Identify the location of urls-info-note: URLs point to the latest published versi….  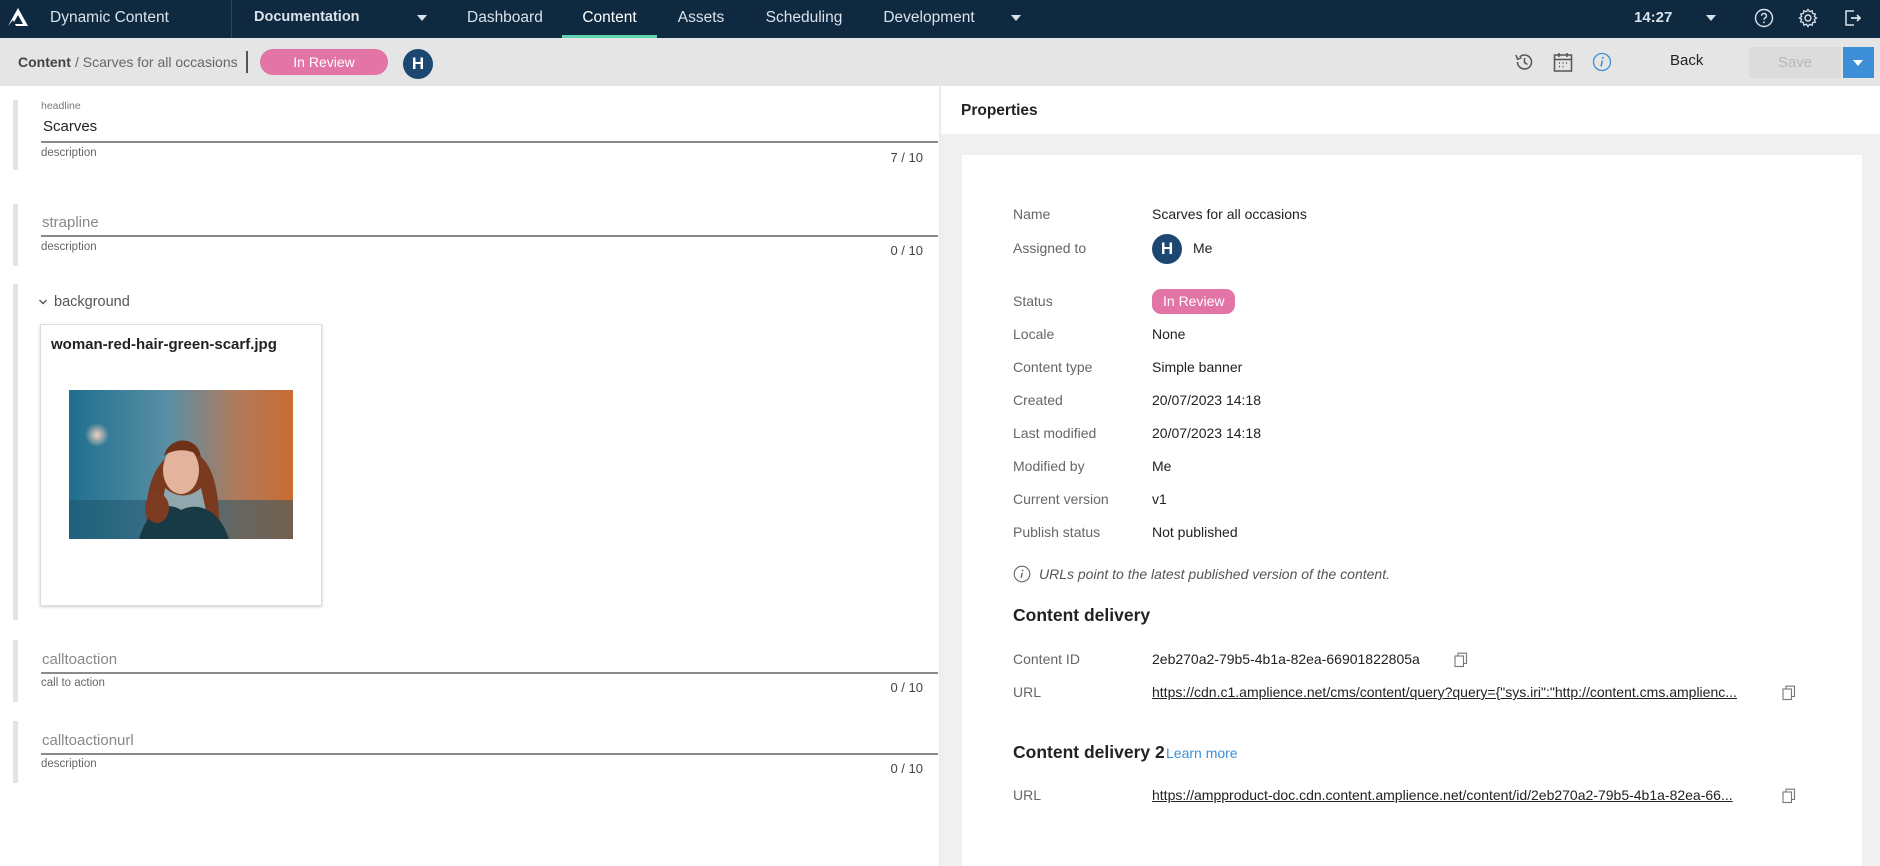
(1201, 574).